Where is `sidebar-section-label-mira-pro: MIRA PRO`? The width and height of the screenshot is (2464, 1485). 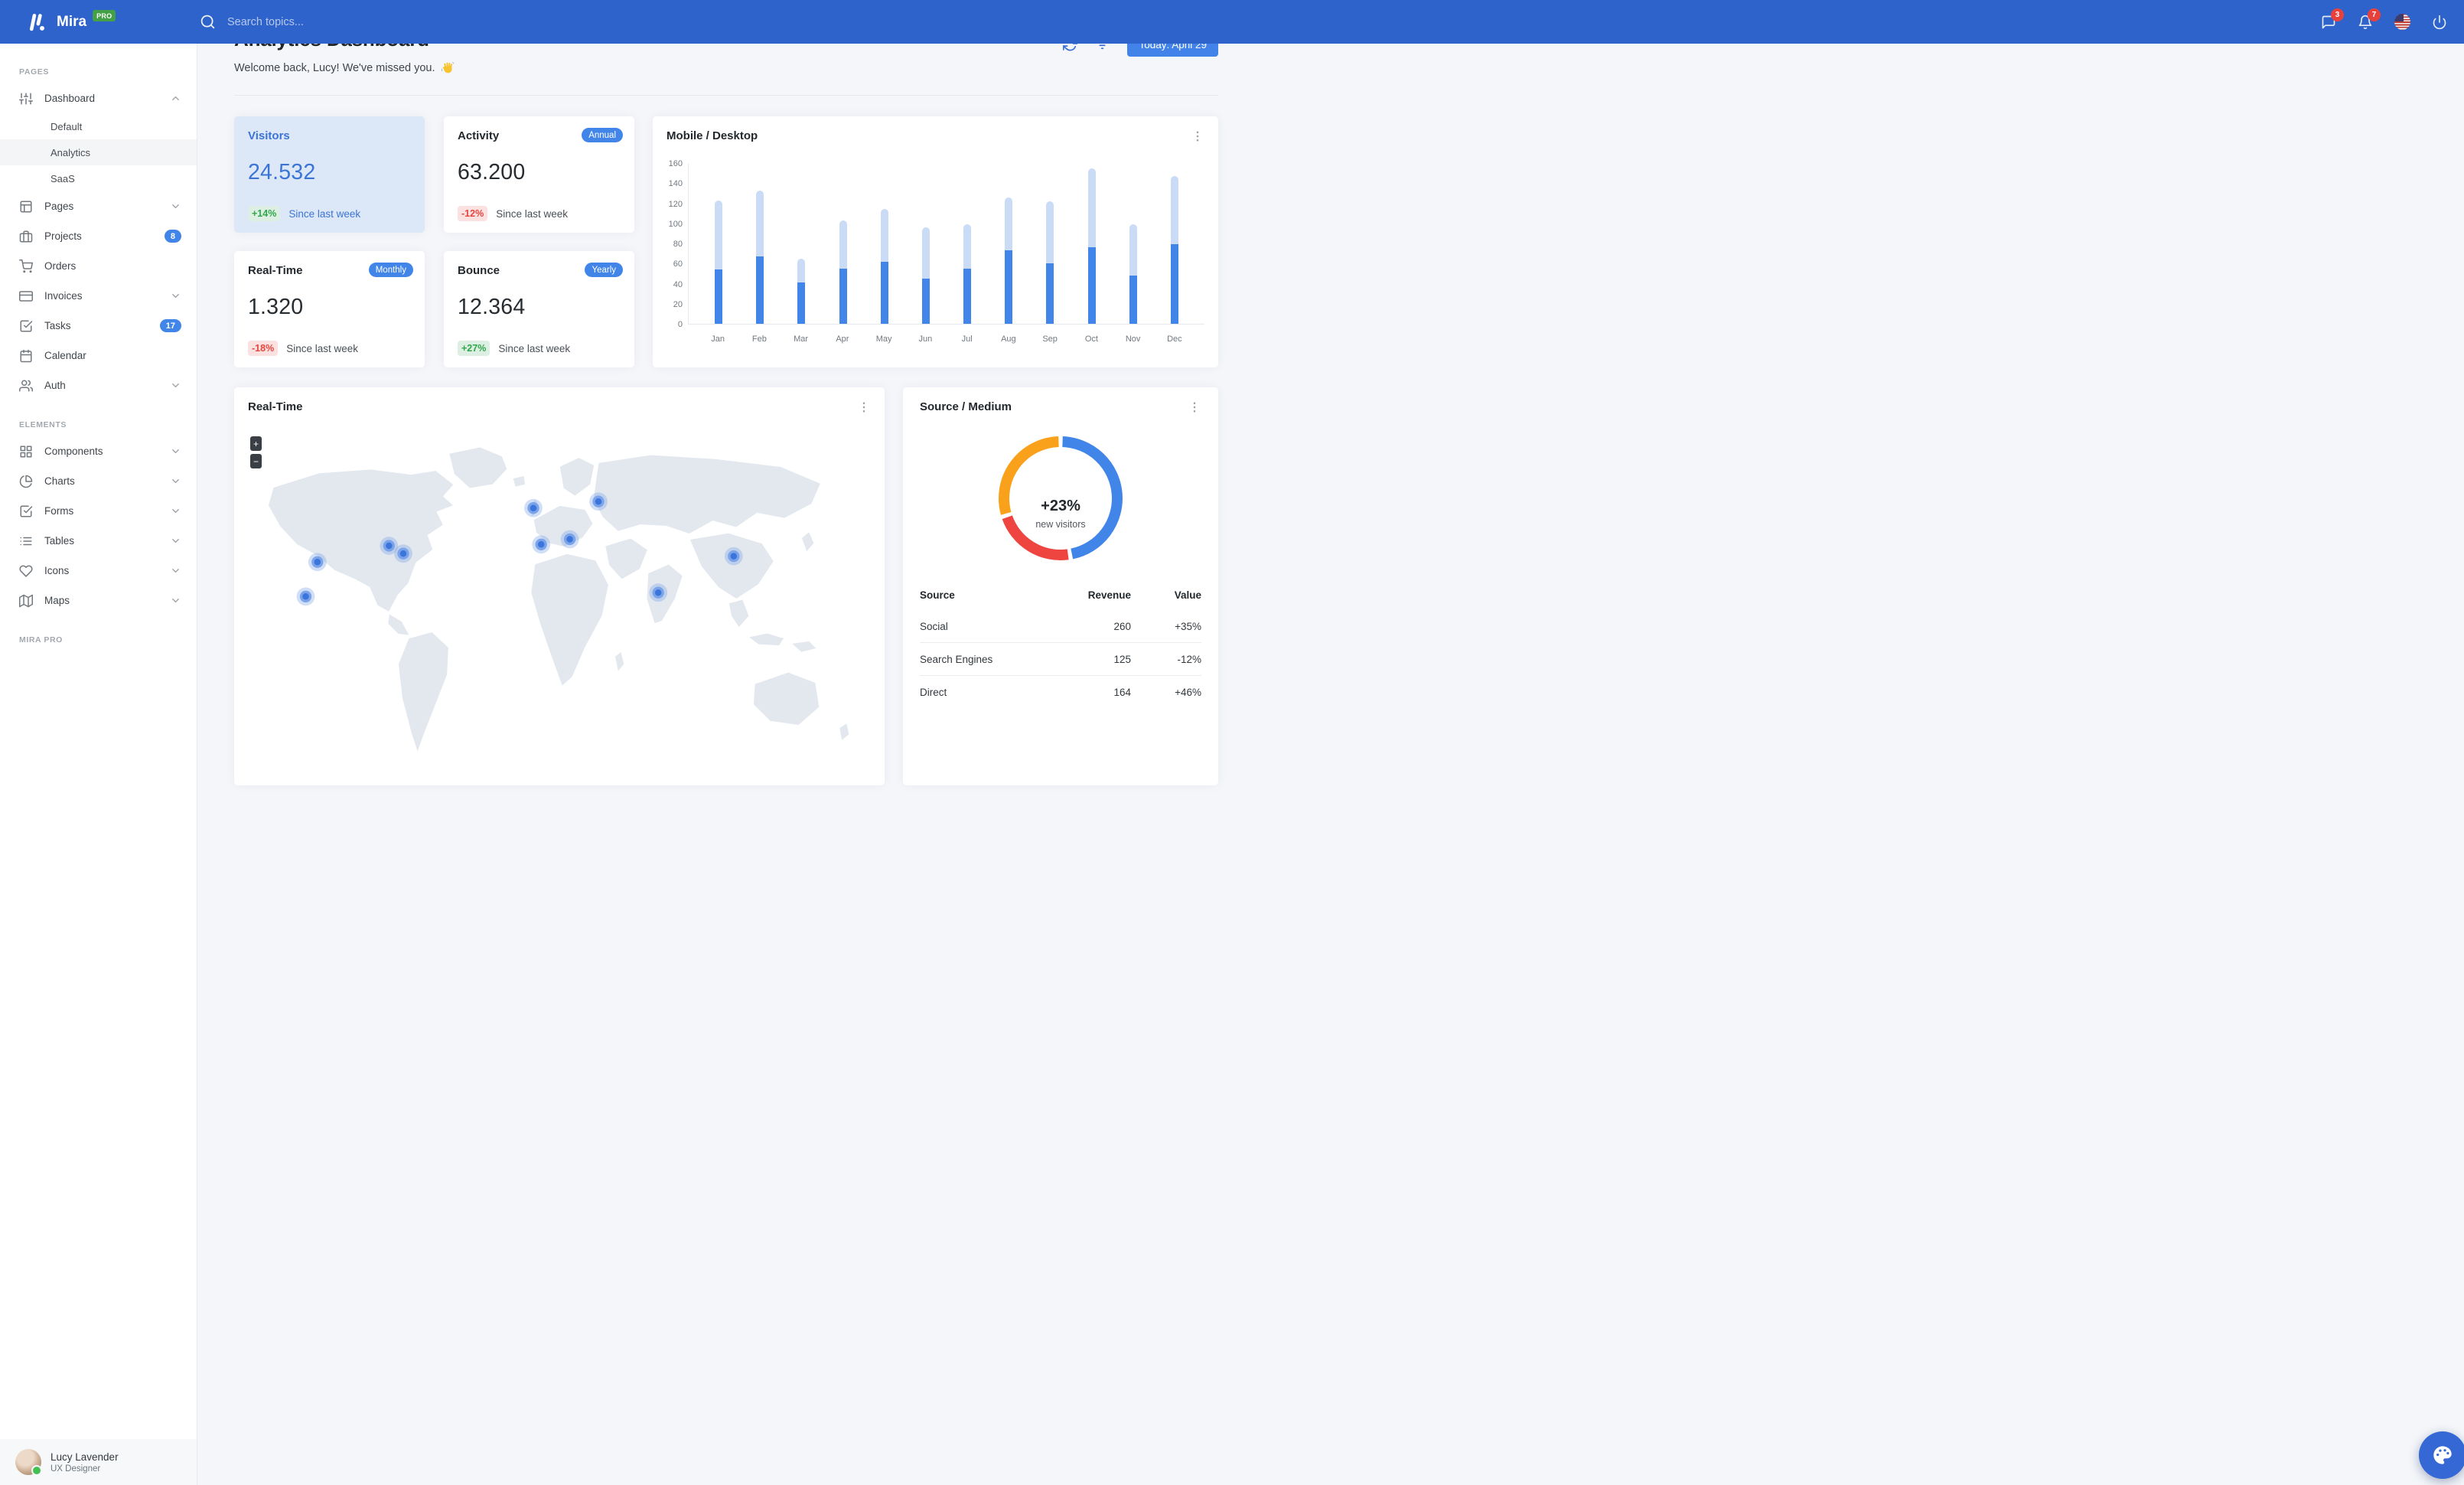 sidebar-section-label-mira-pro: MIRA PRO is located at coordinates (41, 640).